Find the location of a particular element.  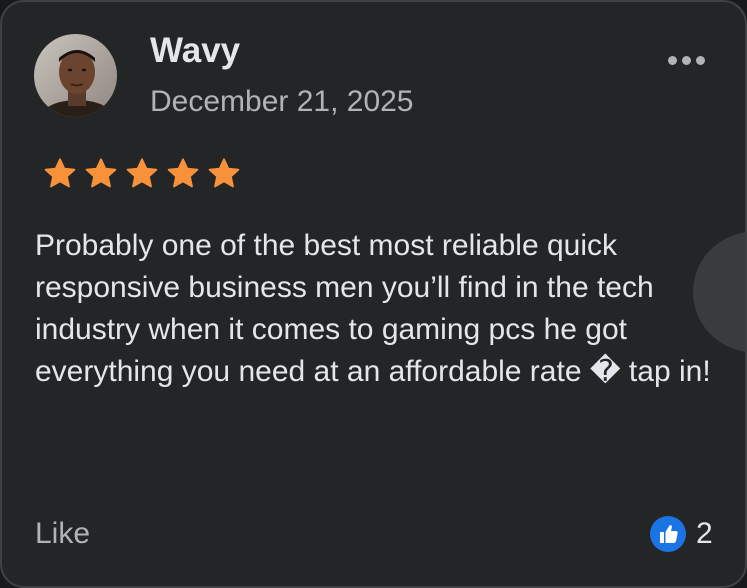

avatar-photo is located at coordinates (75, 75).